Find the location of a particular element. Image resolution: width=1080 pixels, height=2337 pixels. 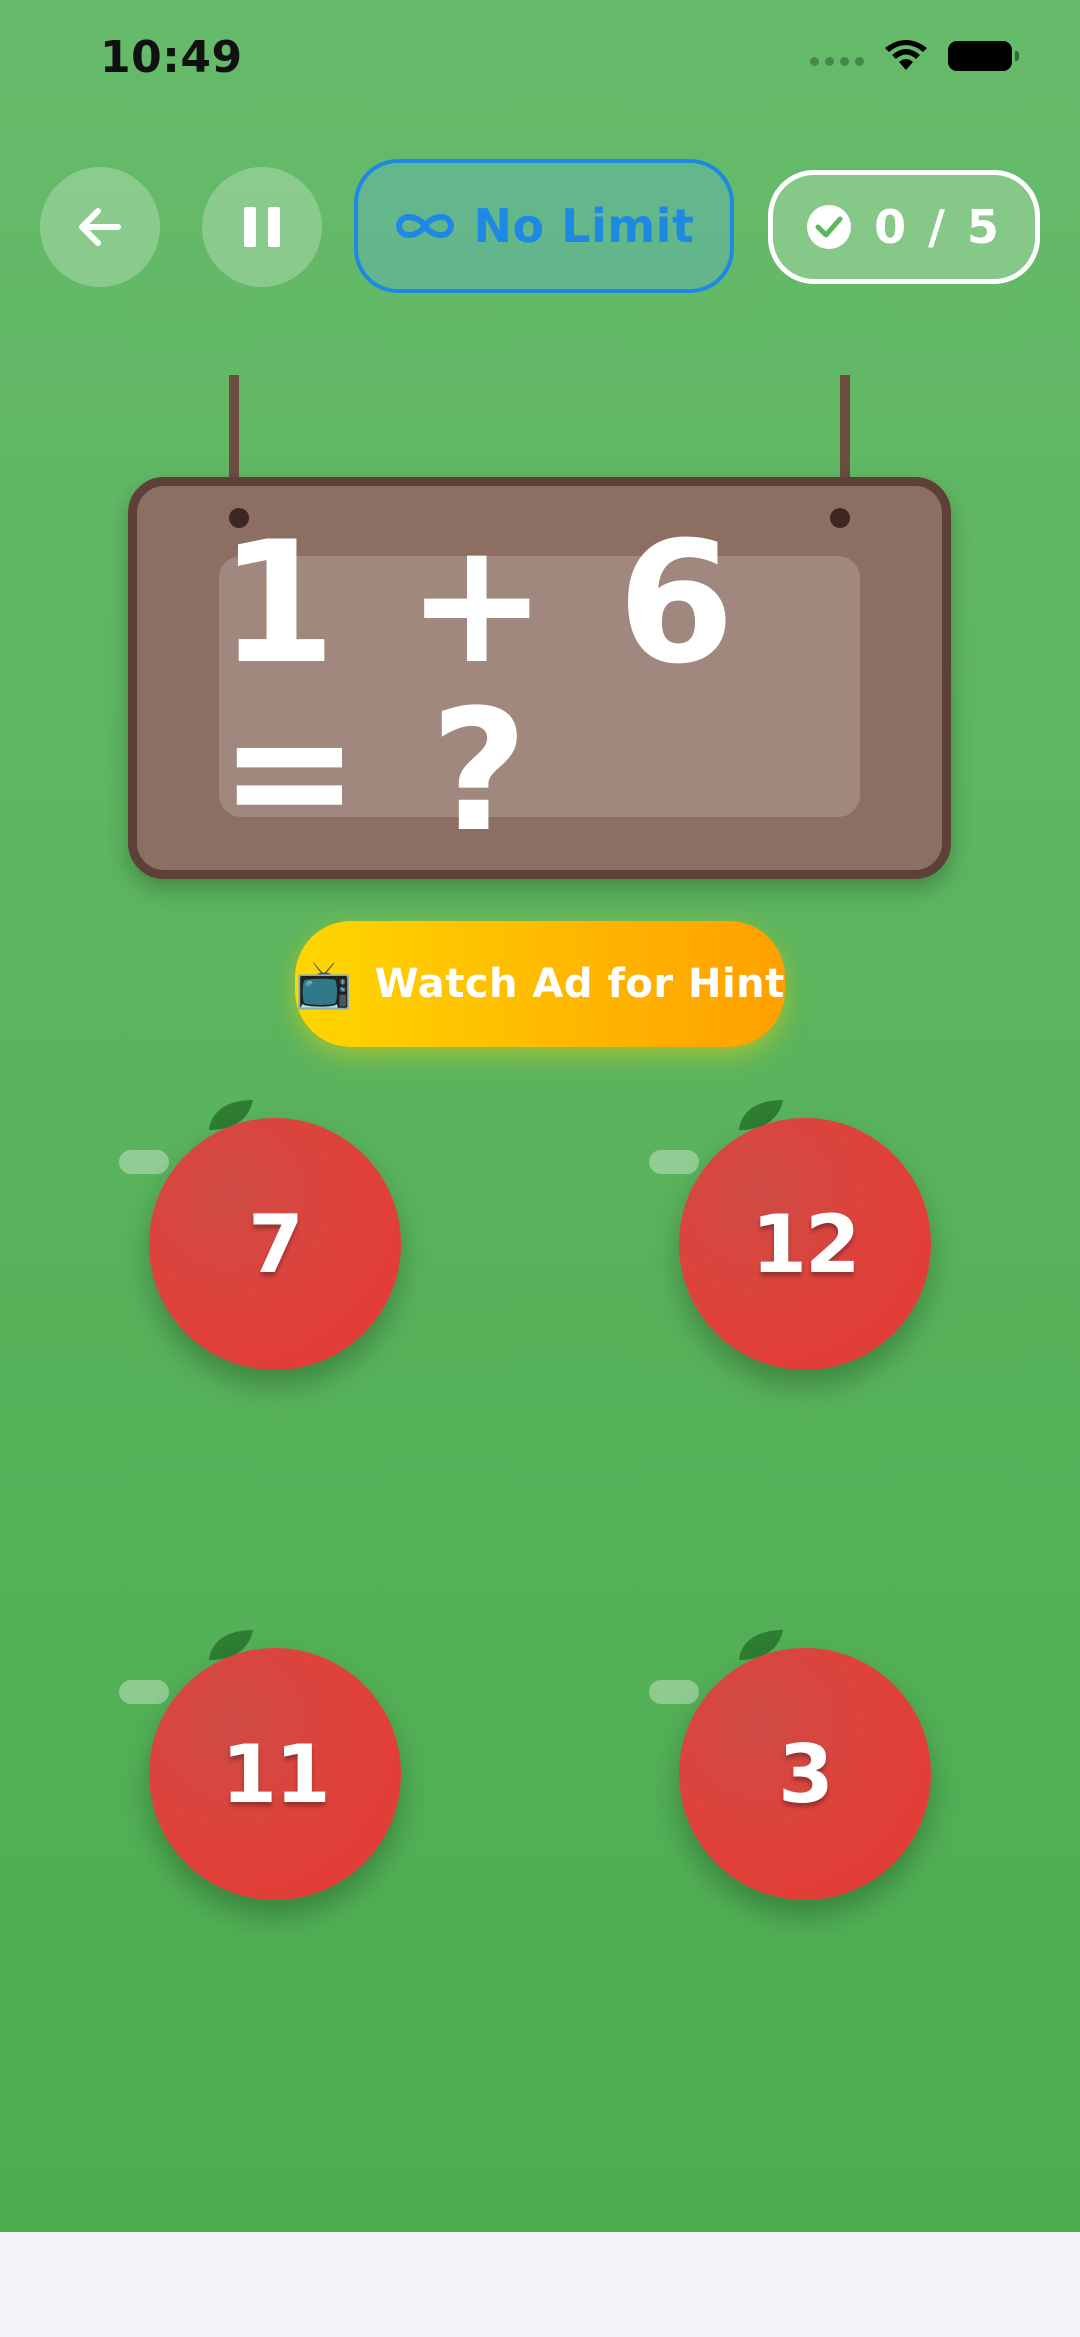

answer-option: 11 is located at coordinates (247, 1778).